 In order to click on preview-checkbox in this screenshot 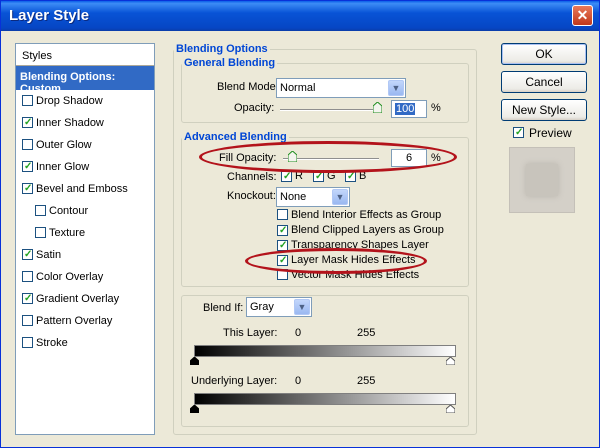, I will do `click(518, 132)`.